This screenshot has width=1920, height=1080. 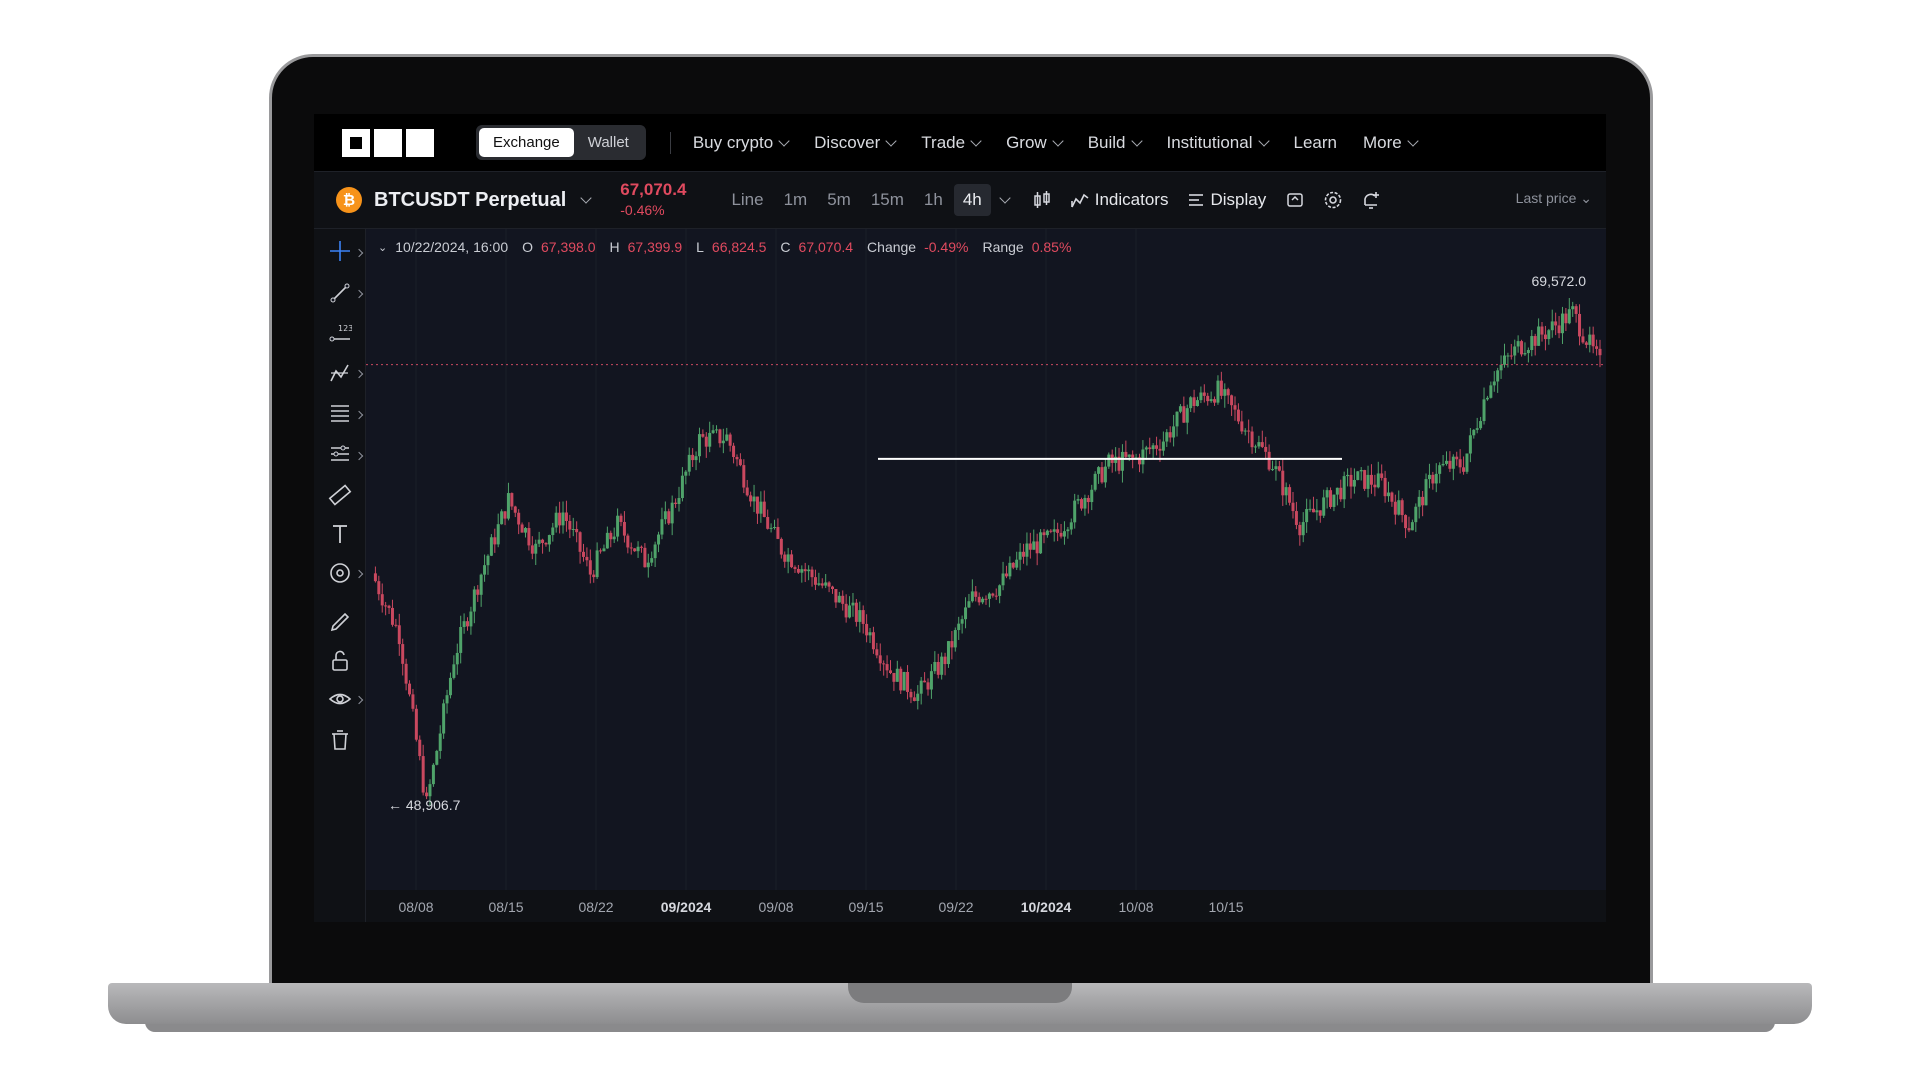 I want to click on eye-icon, so click(x=340, y=699).